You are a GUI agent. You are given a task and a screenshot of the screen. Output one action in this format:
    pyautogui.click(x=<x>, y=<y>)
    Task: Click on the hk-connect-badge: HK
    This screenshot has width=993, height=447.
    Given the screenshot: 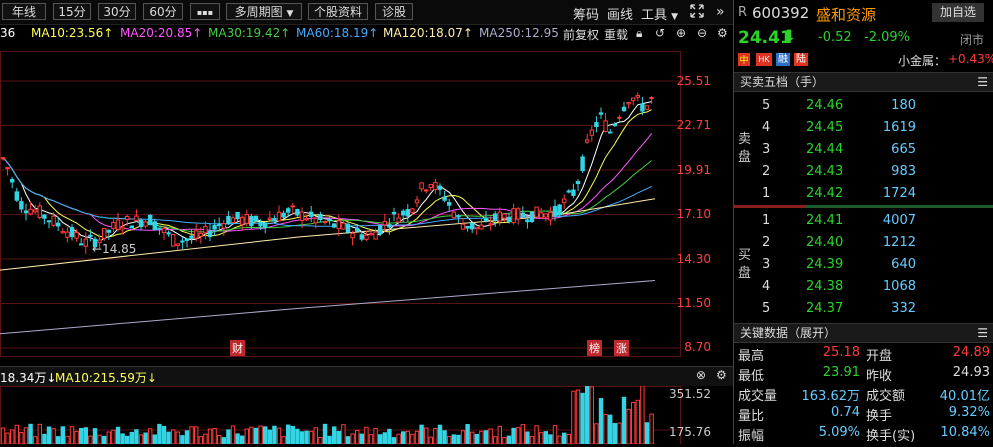 What is the action you would take?
    pyautogui.click(x=764, y=59)
    